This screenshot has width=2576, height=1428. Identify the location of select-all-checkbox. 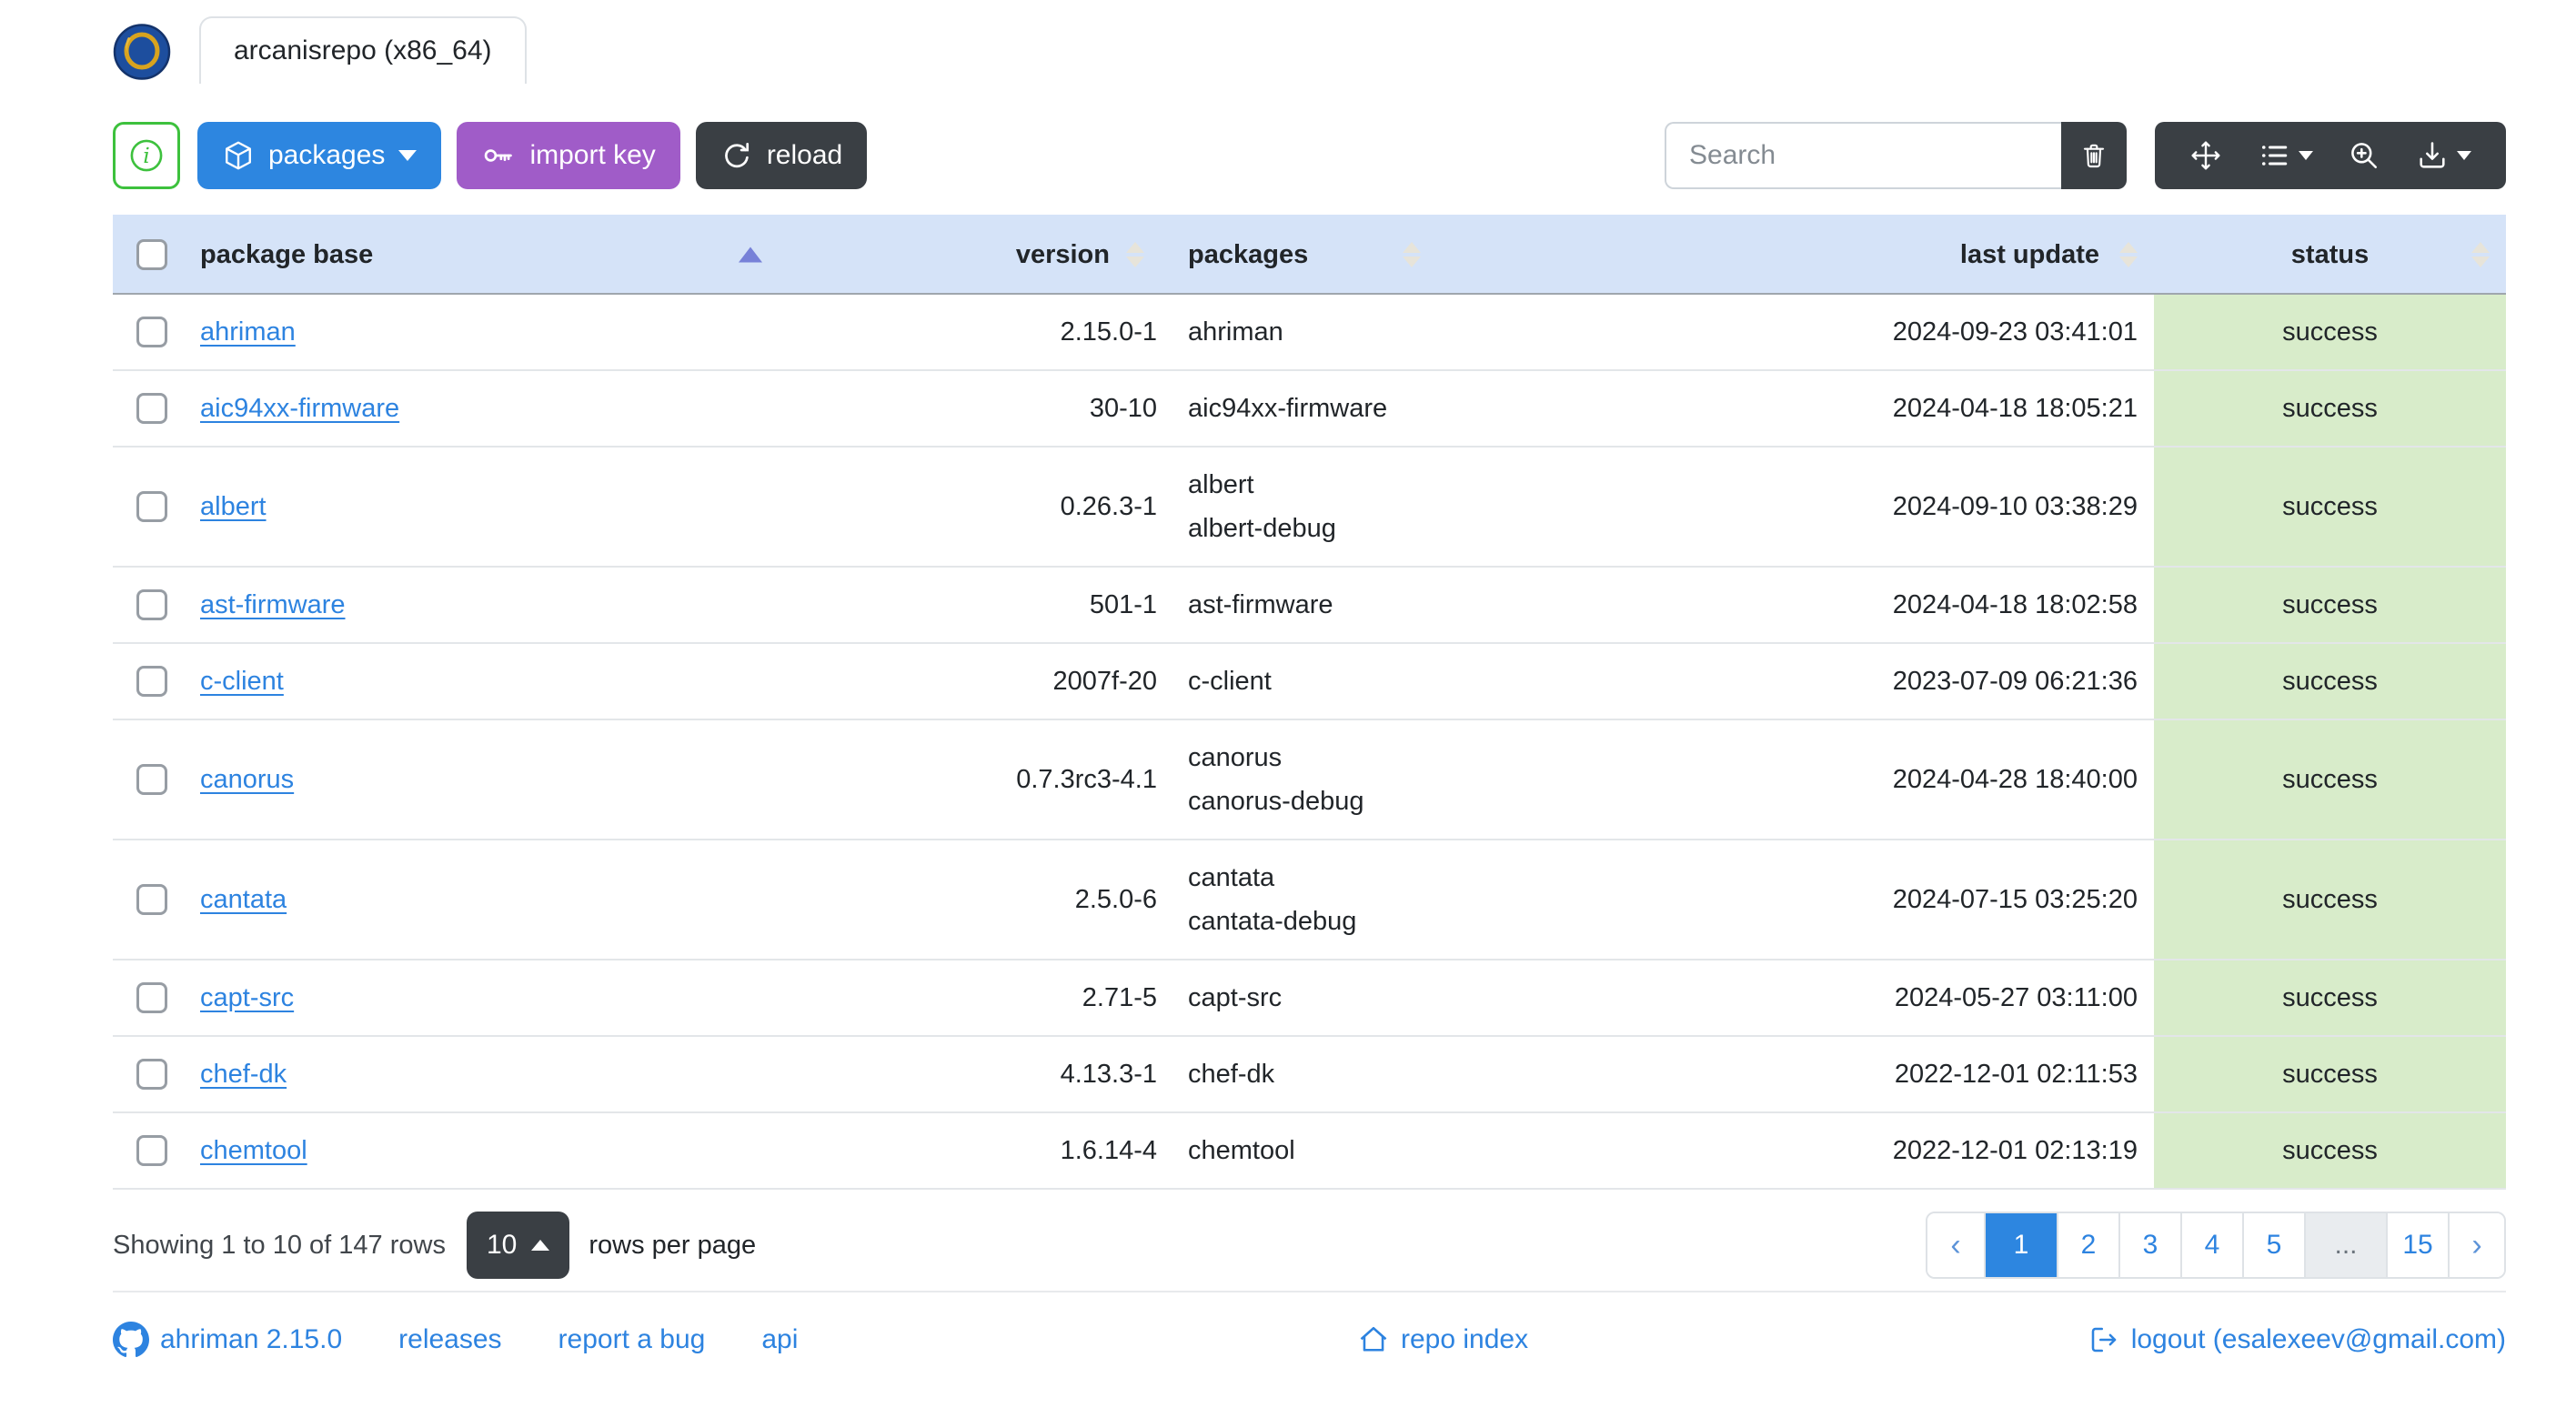
(151, 255).